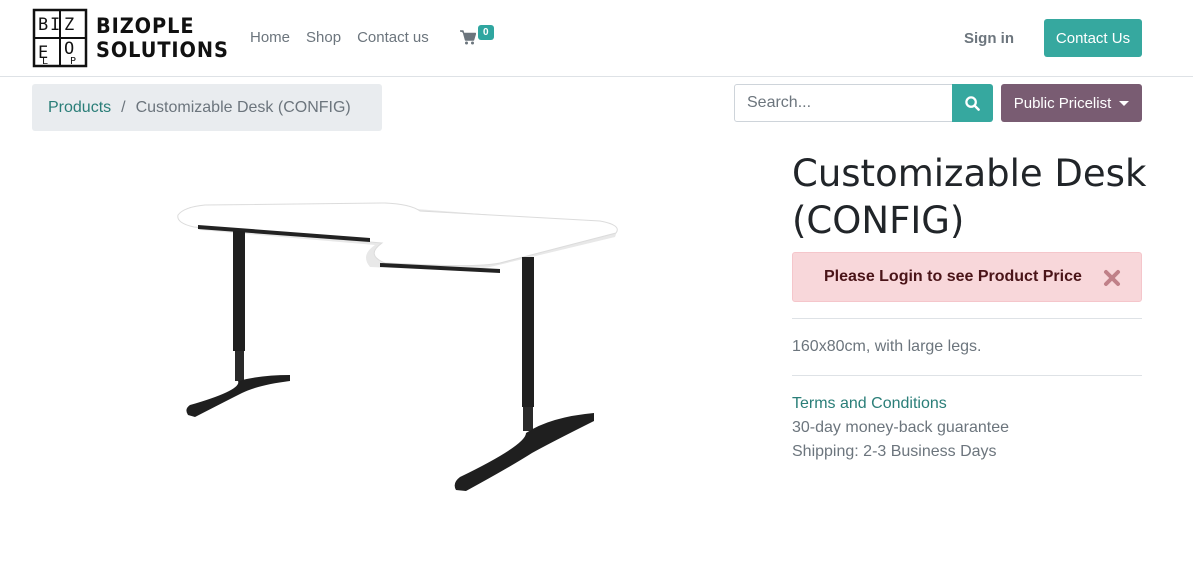  I want to click on close-icon, so click(1112, 278).